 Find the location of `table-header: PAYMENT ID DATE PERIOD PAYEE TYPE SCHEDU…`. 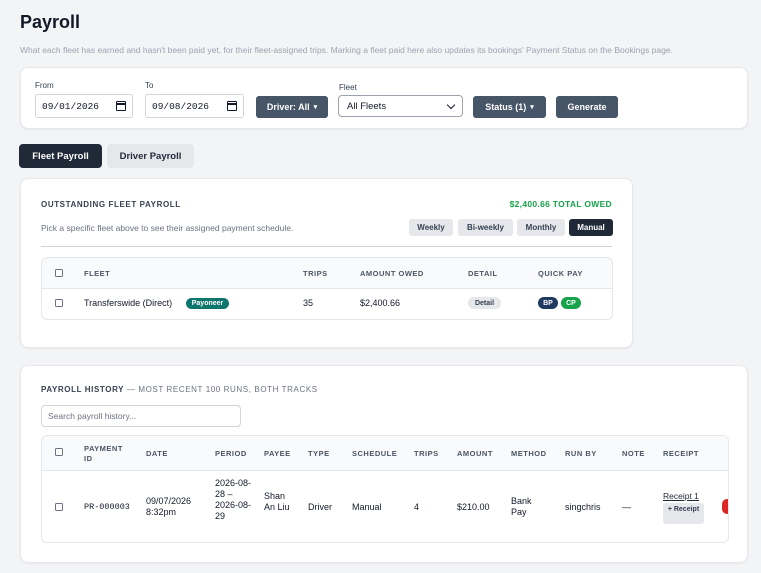

table-header: PAYMENT ID DATE PERIOD PAYEE TYPE SCHEDU… is located at coordinates (385, 453).